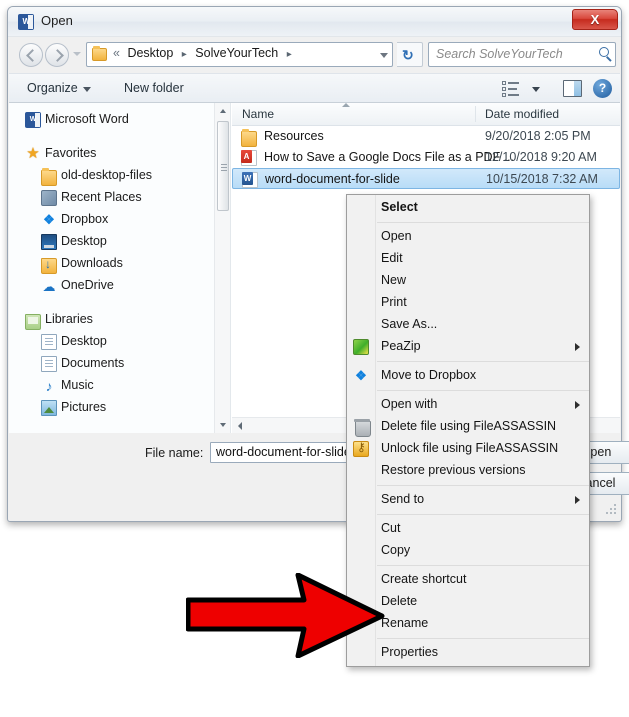 The height and width of the screenshot is (717, 629). Describe the element at coordinates (87, 119) in the screenshot. I see `sidebar-item-label: Microsoft Word` at that location.